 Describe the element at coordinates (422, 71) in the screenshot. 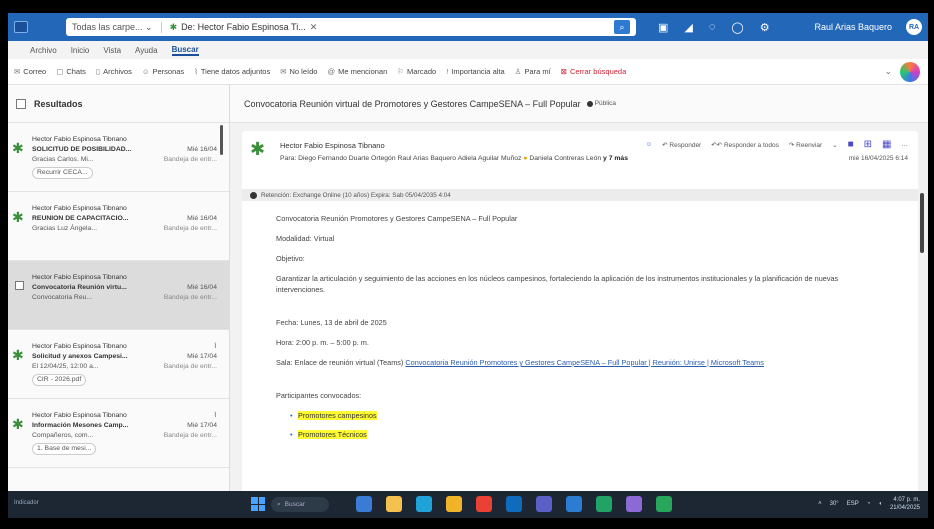

I see `ribbon-label: Marcado` at that location.